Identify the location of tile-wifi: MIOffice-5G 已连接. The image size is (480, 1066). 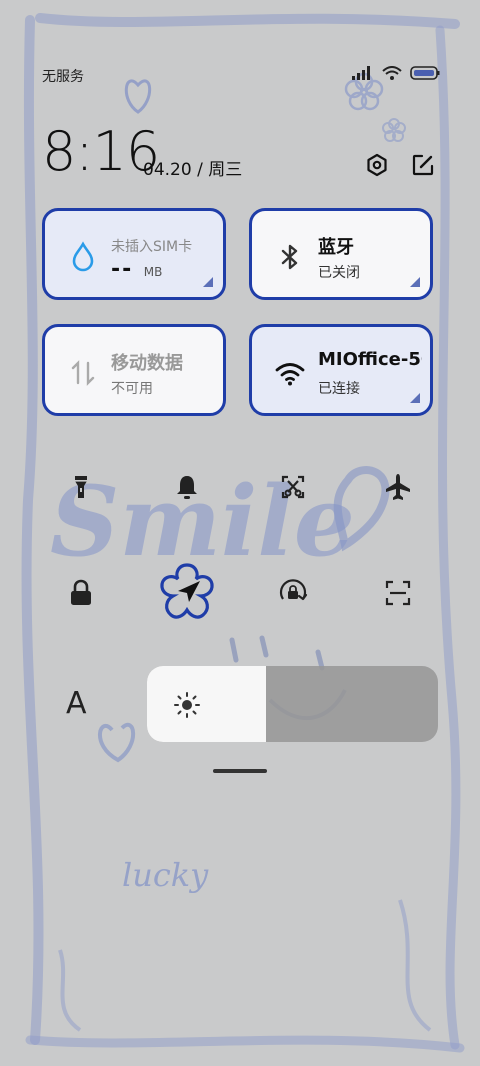
(341, 370).